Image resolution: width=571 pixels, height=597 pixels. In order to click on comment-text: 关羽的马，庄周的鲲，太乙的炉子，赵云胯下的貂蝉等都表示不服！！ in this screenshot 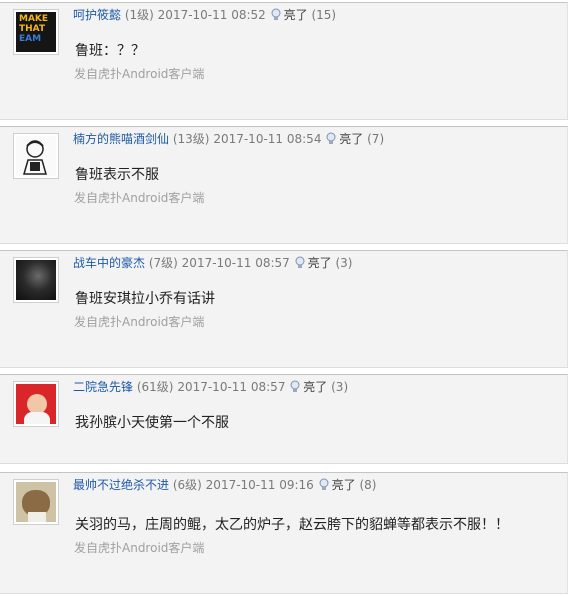, I will do `click(292, 525)`.